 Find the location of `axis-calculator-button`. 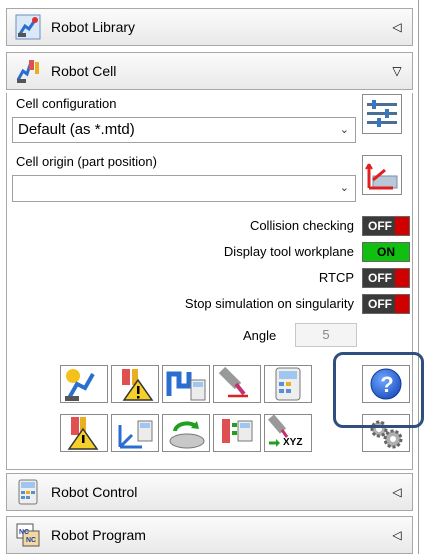

axis-calculator-button is located at coordinates (135, 433).